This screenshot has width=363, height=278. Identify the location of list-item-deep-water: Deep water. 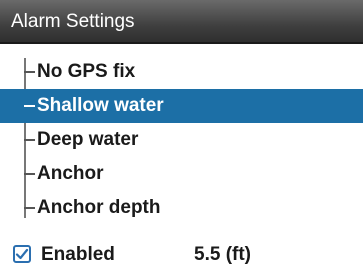
(181, 140).